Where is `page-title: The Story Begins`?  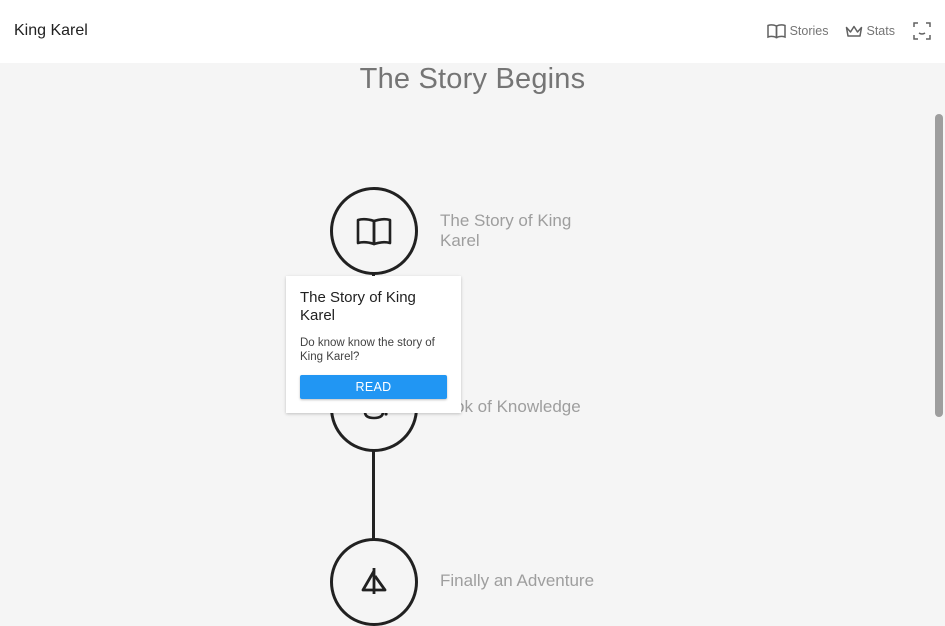 page-title: The Story Begins is located at coordinates (472, 79).